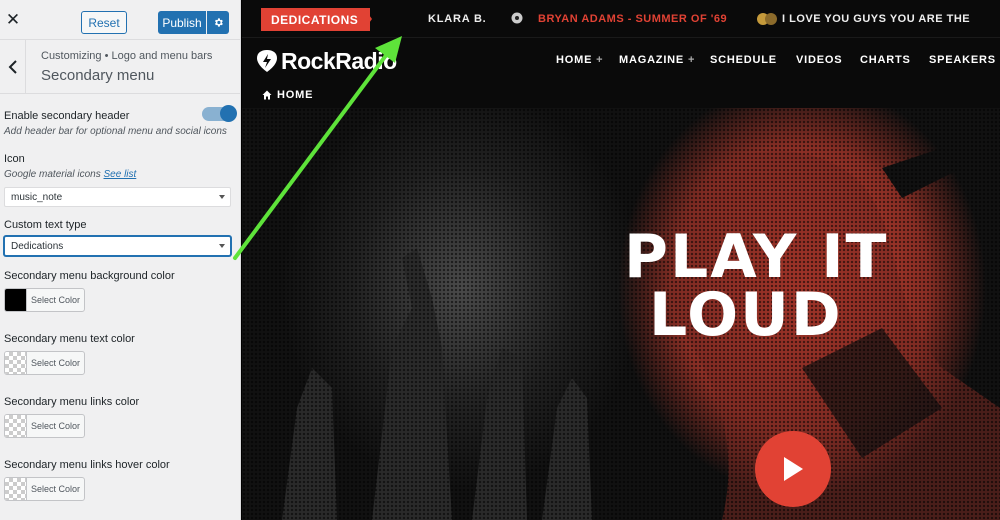 The height and width of the screenshot is (520, 1000). I want to click on bg-color-picker-button: Select Color, so click(44, 300).